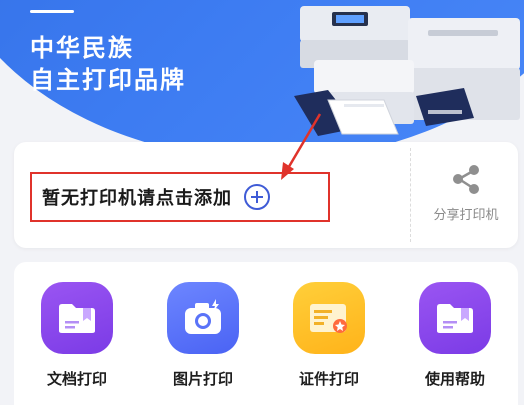  I want to click on share-icon, so click(466, 179).